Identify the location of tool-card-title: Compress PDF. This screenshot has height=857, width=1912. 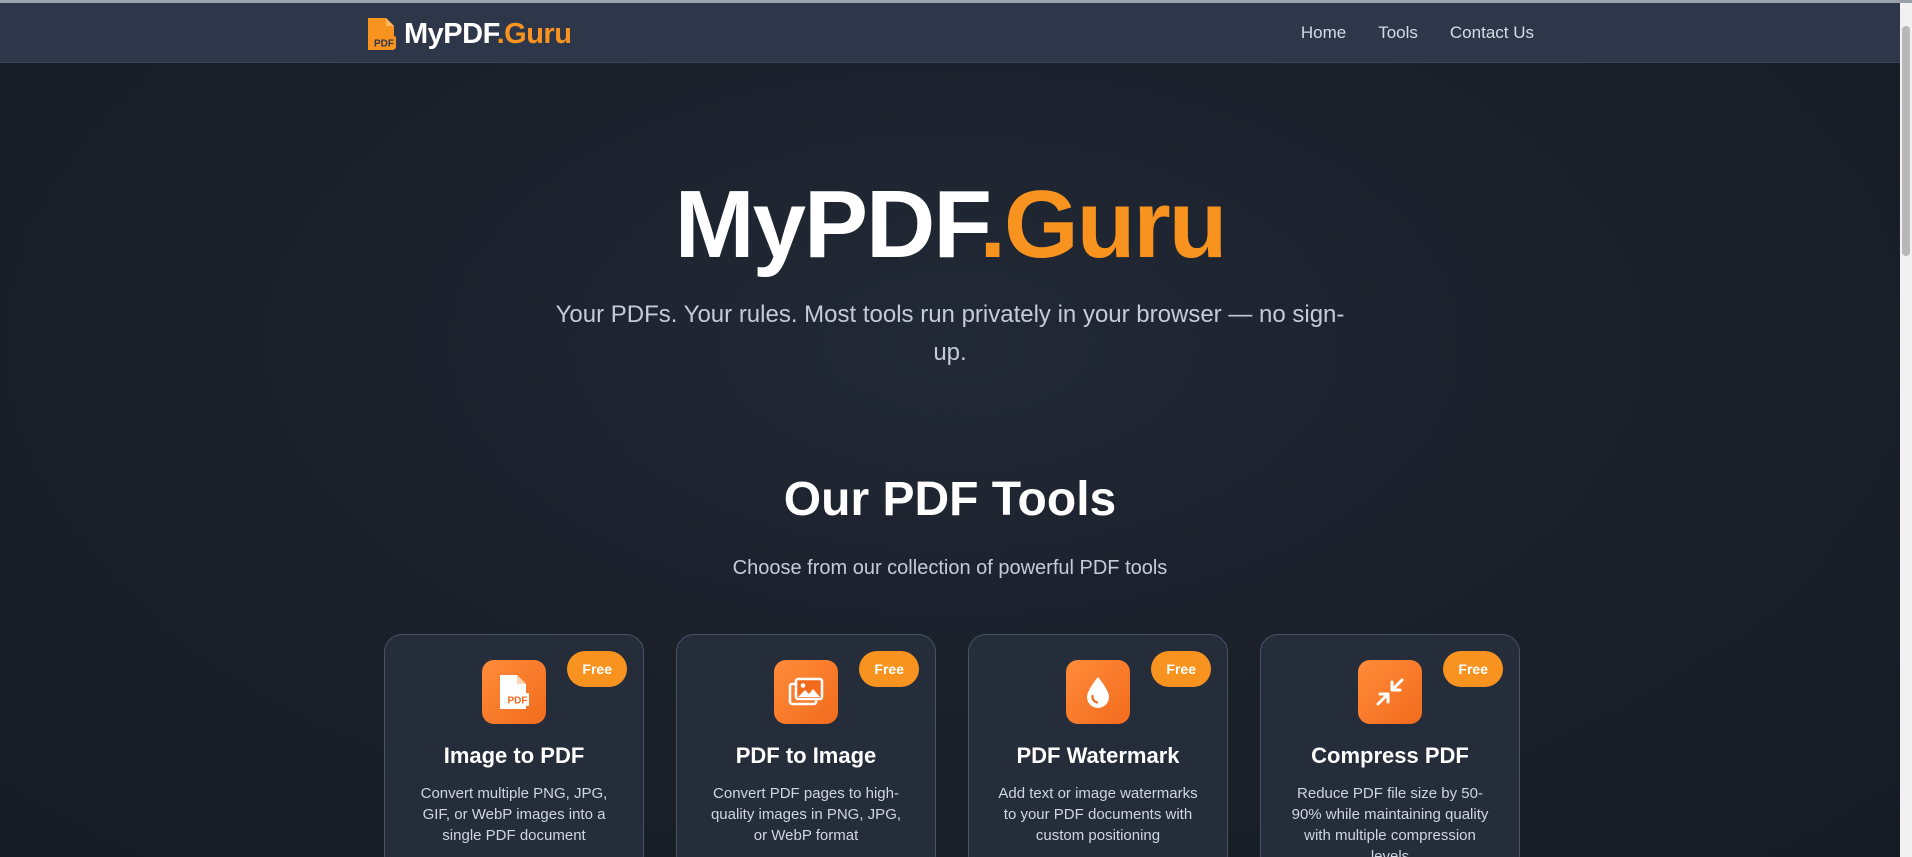
(1390, 755).